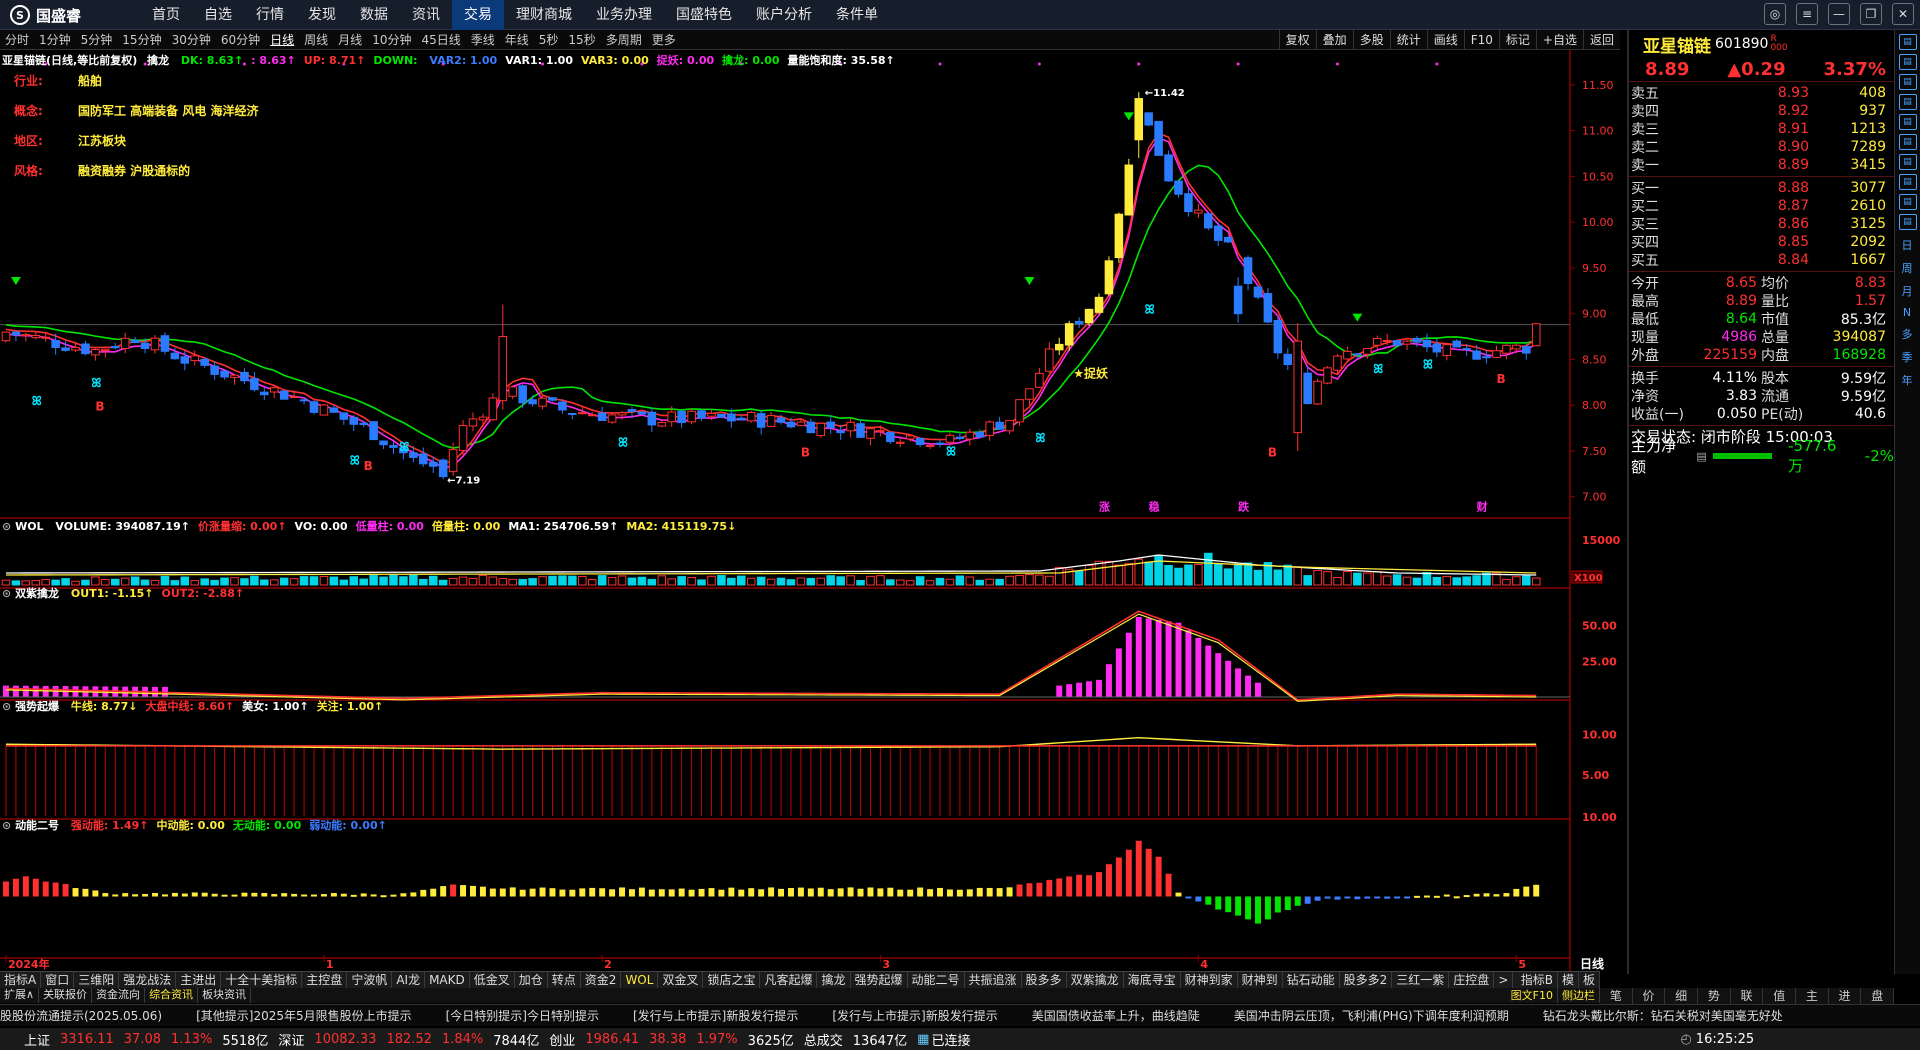 This screenshot has width=1920, height=1050. What do you see at coordinates (879, 980) in the screenshot?
I see `indicator-tab-19: 强势起爆` at bounding box center [879, 980].